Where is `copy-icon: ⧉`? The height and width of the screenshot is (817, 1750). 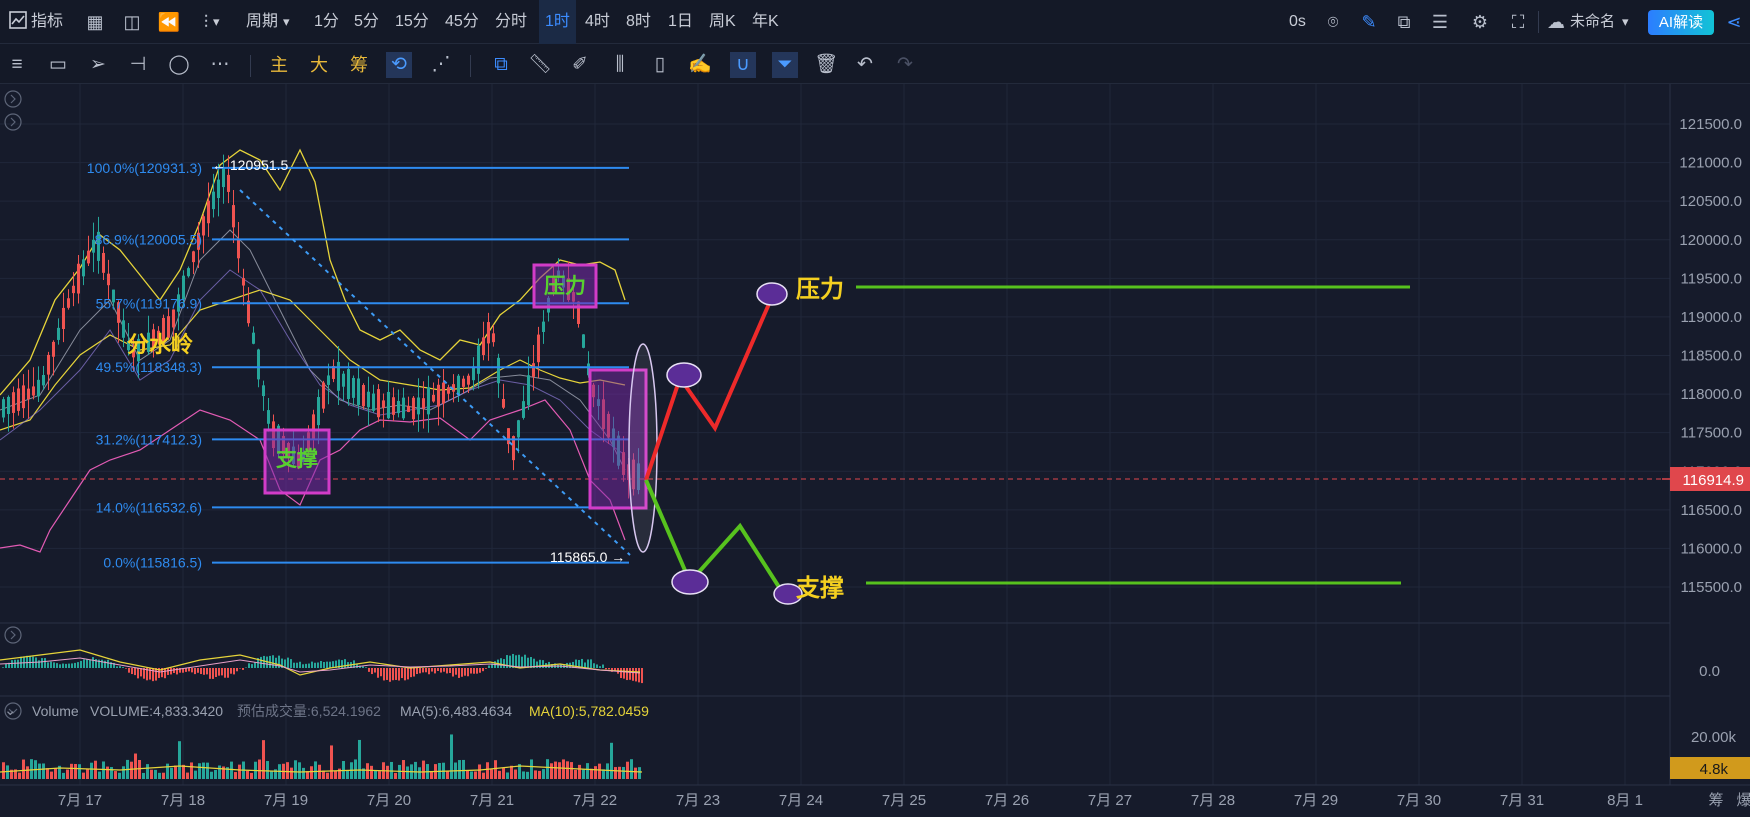
copy-icon: ⧉ is located at coordinates (501, 65).